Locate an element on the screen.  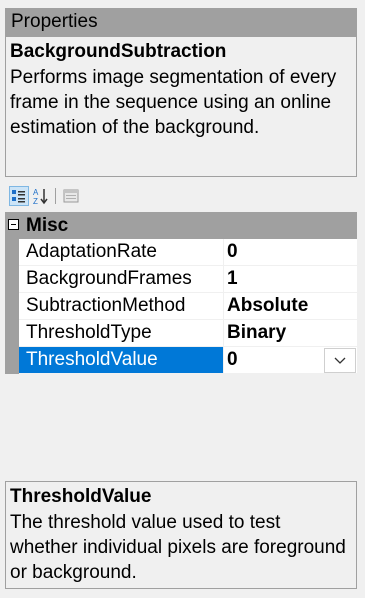
property-row-background-frames: BackgroundFrames 1 is located at coordinates (181, 279).